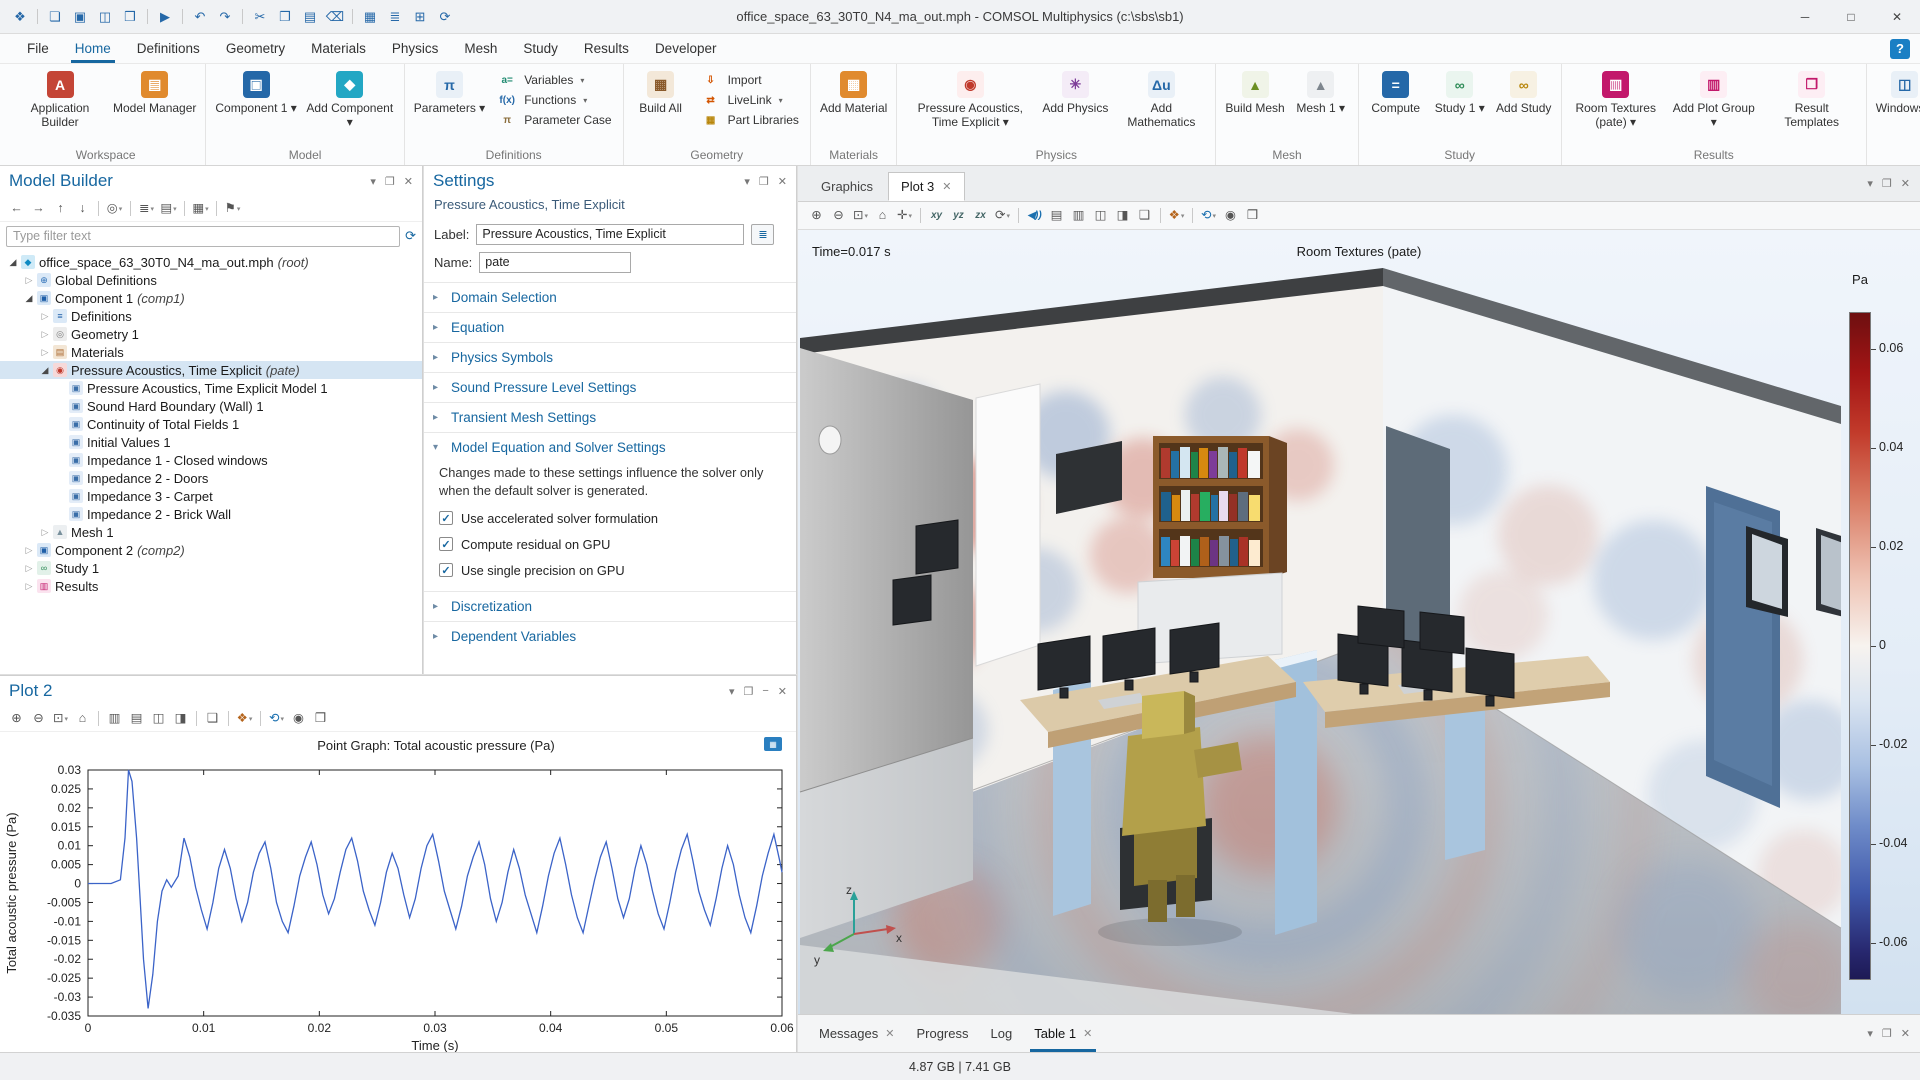  What do you see at coordinates (29, 298) in the screenshot?
I see `expander-open-icon: ◢` at bounding box center [29, 298].